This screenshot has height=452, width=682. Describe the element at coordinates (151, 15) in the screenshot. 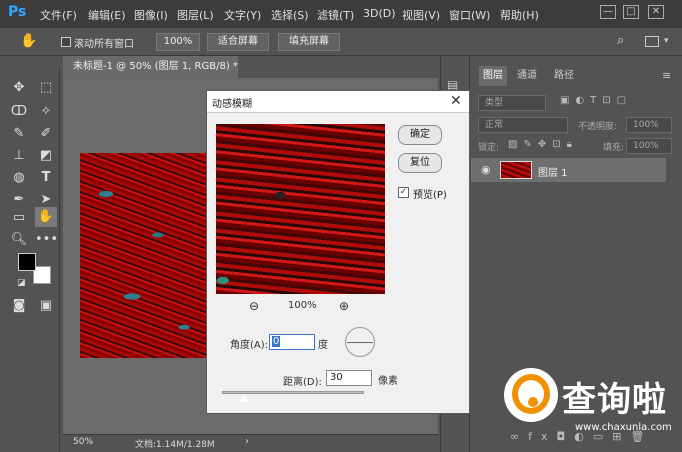

I see `menu-image: 图像(I)` at that location.